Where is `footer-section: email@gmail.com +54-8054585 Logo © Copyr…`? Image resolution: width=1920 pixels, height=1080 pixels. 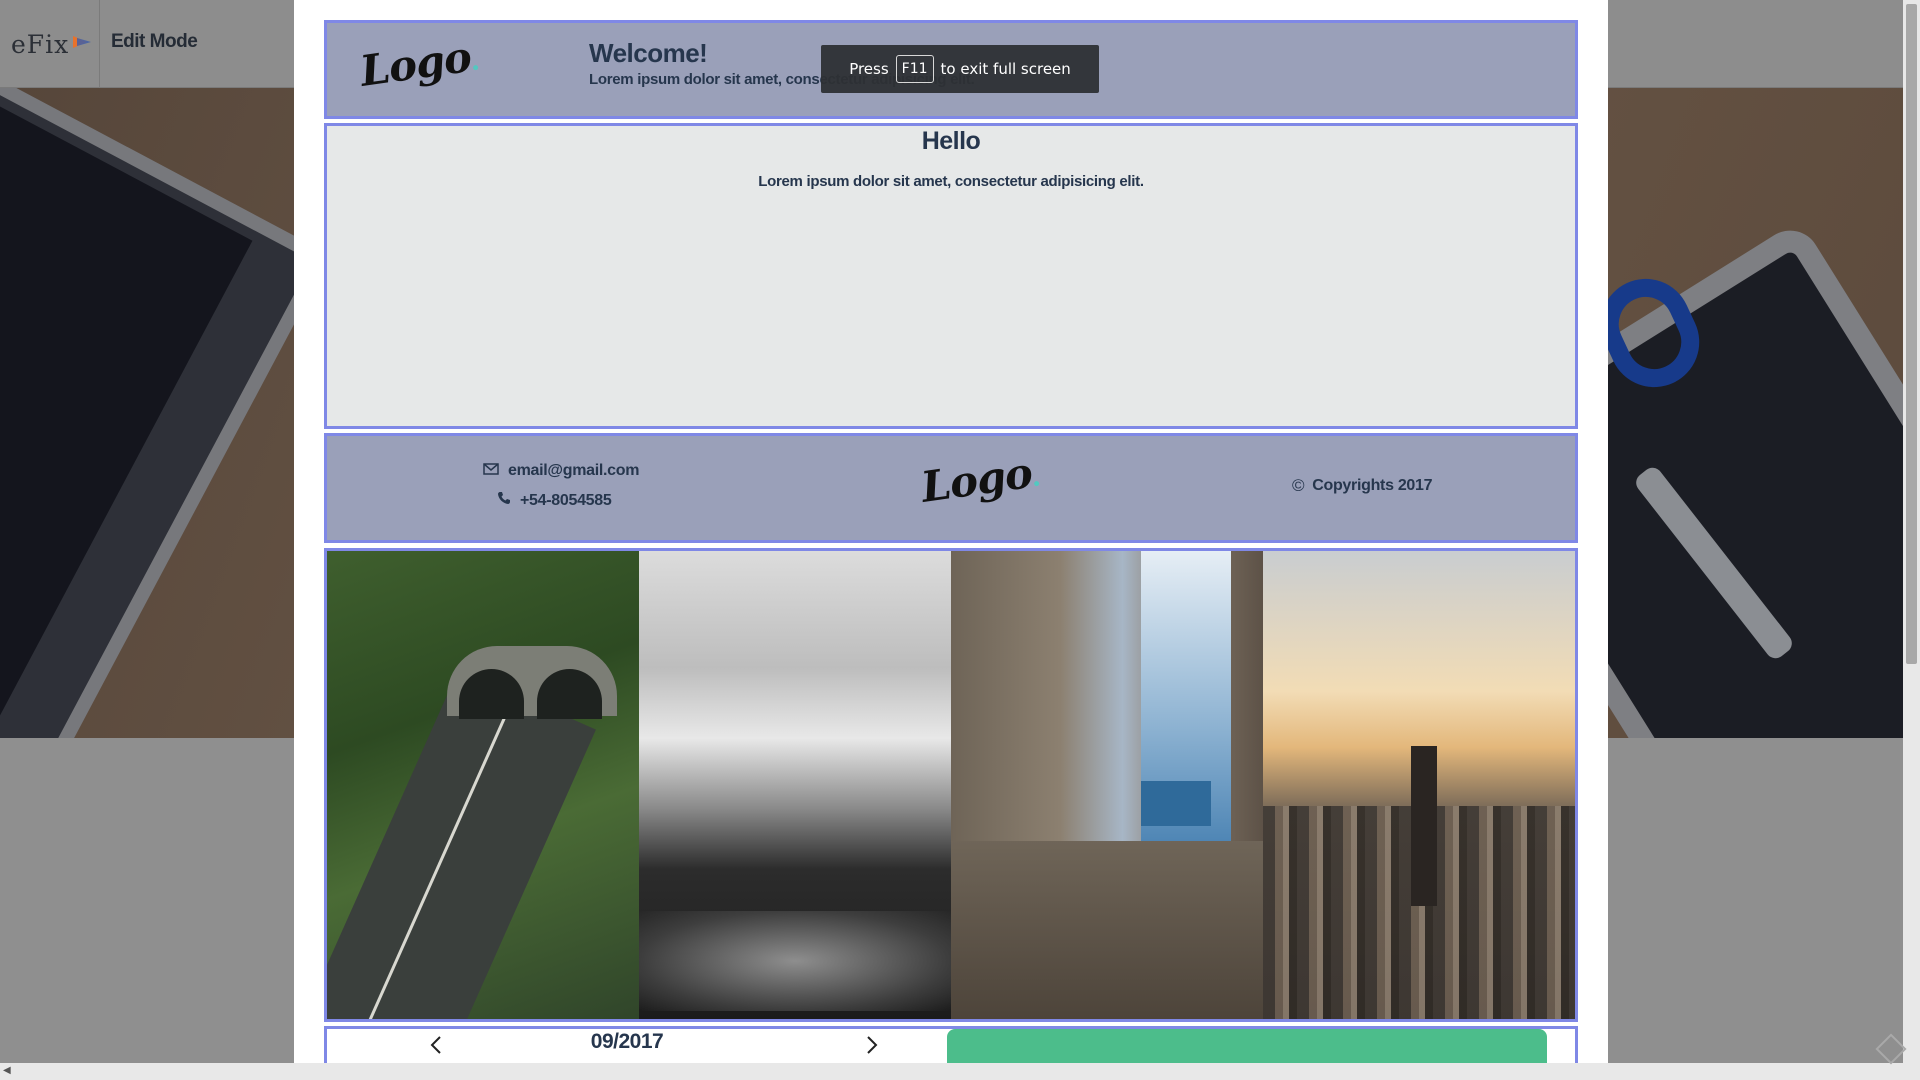 footer-section: email@gmail.com +54-8054585 Logo © Copyr… is located at coordinates (951, 488).